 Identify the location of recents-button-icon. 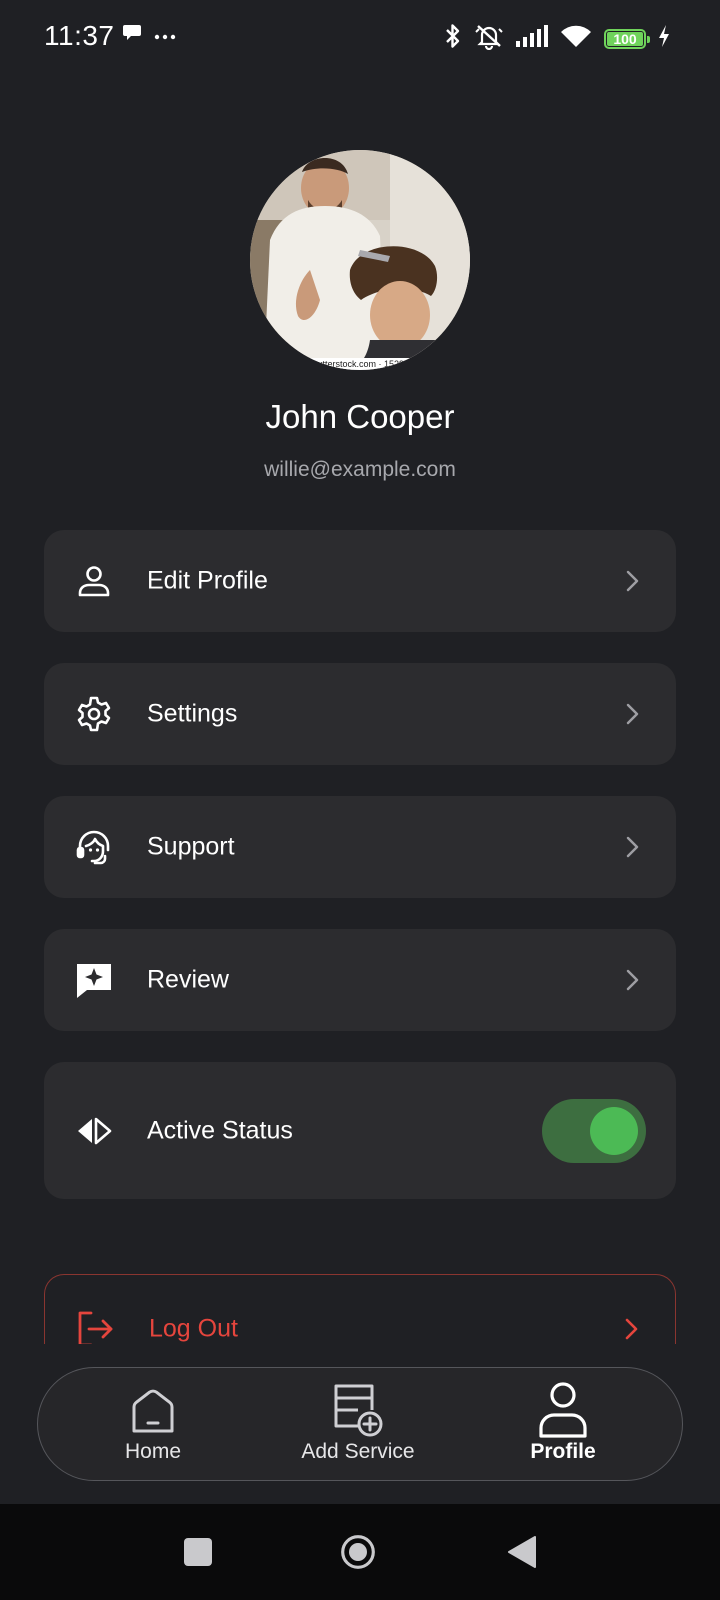
(198, 1552).